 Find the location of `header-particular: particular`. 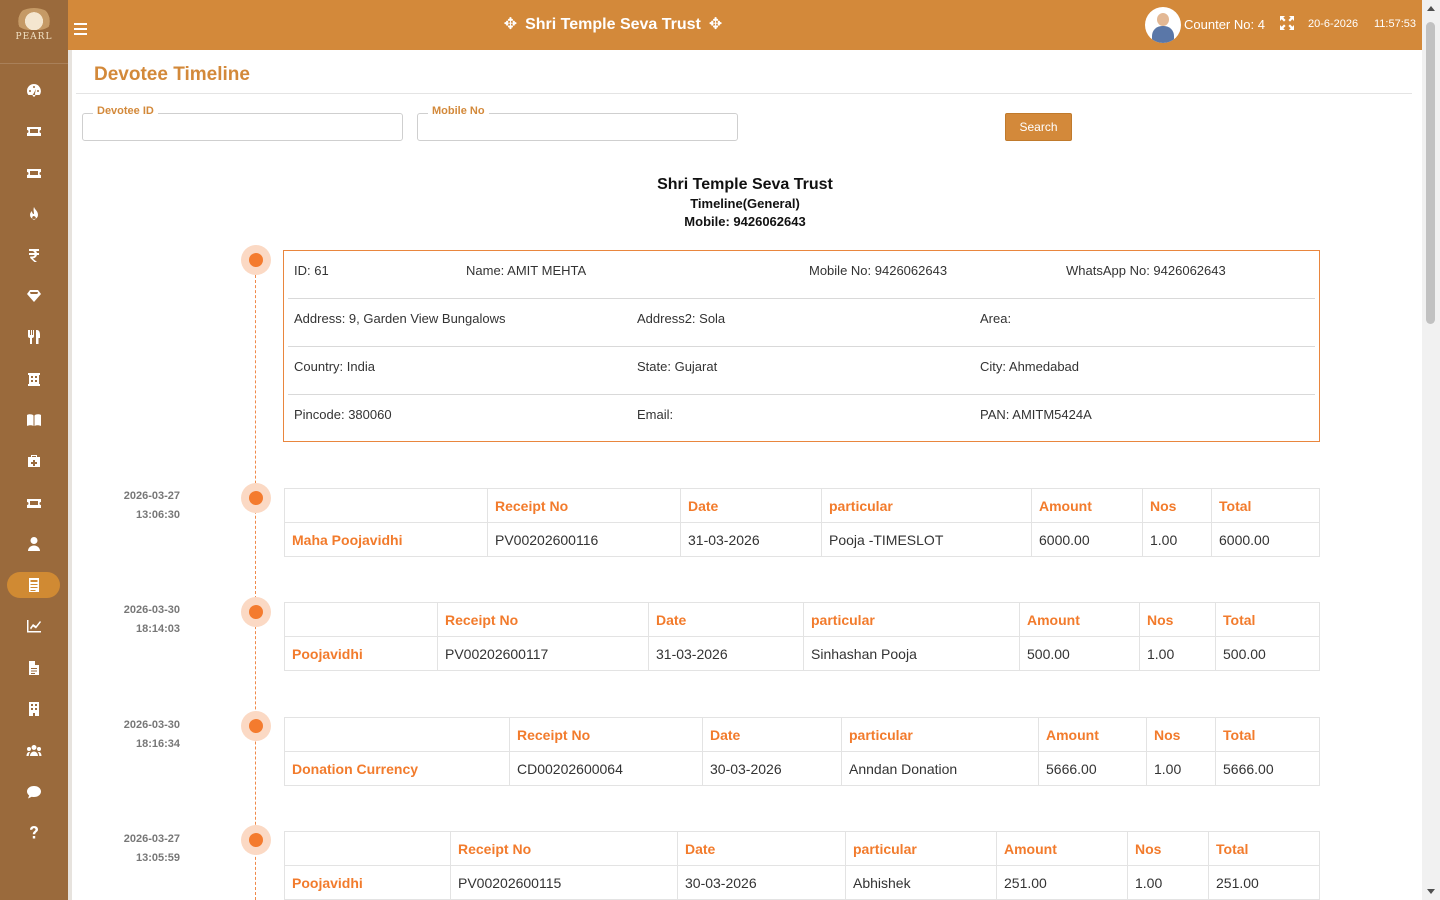

header-particular: particular is located at coordinates (921, 848).